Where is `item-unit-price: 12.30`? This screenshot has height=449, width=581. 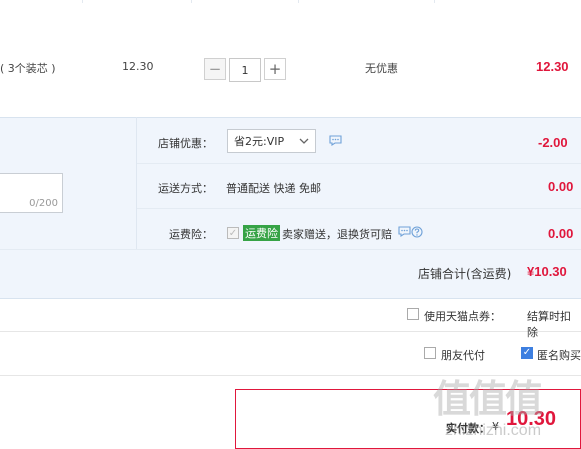 item-unit-price: 12.30 is located at coordinates (138, 66).